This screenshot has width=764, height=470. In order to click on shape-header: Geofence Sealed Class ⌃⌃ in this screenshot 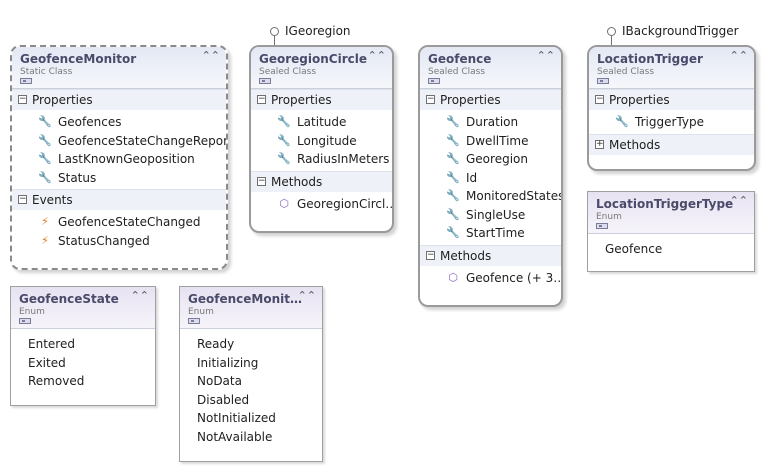, I will do `click(490, 68)`.